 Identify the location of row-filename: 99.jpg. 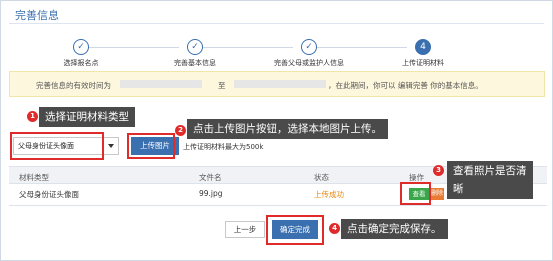
(211, 193).